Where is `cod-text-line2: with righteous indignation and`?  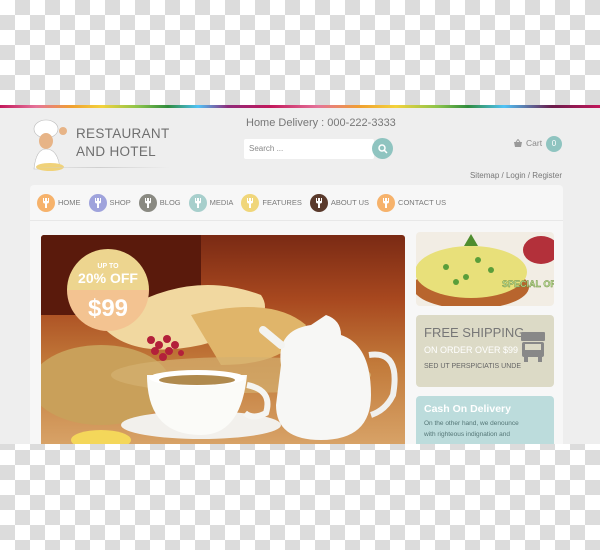
cod-text-line2: with righteous indignation and is located at coordinates (467, 434).